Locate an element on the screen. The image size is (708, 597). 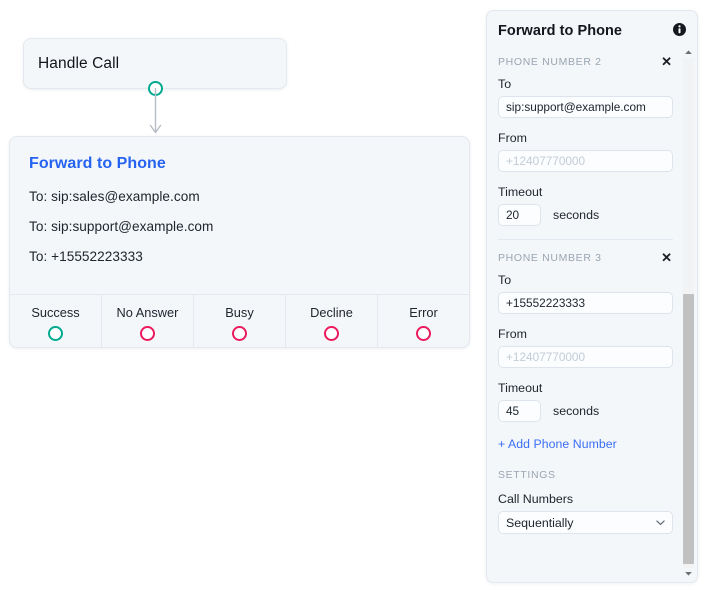
section-header-phone-number-2: PHONE NUMBER 2 ✕ is located at coordinates (585, 61).